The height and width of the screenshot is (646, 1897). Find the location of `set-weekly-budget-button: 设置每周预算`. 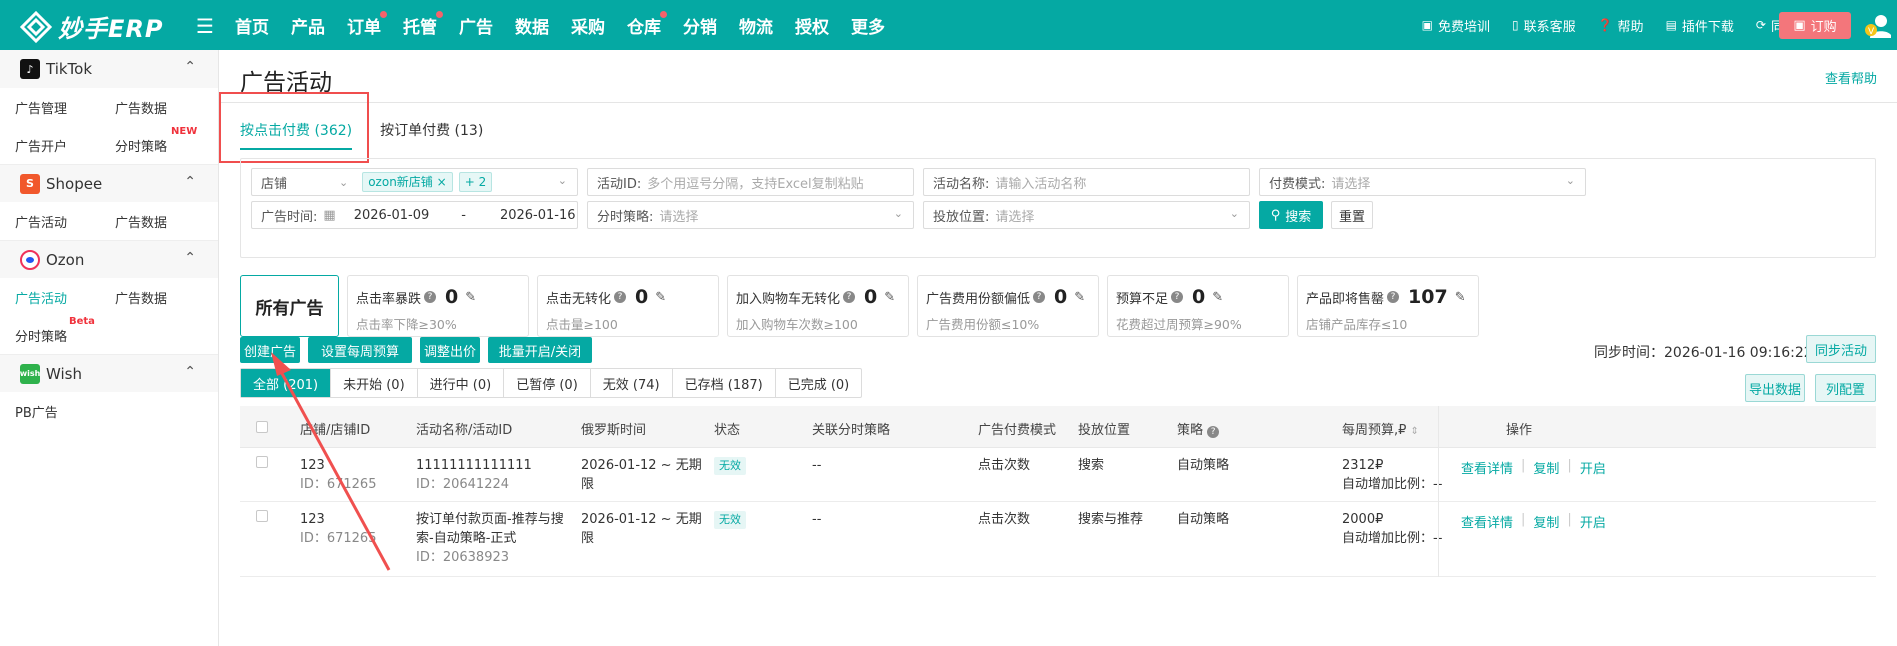

set-weekly-budget-button: 设置每周预算 is located at coordinates (360, 350).